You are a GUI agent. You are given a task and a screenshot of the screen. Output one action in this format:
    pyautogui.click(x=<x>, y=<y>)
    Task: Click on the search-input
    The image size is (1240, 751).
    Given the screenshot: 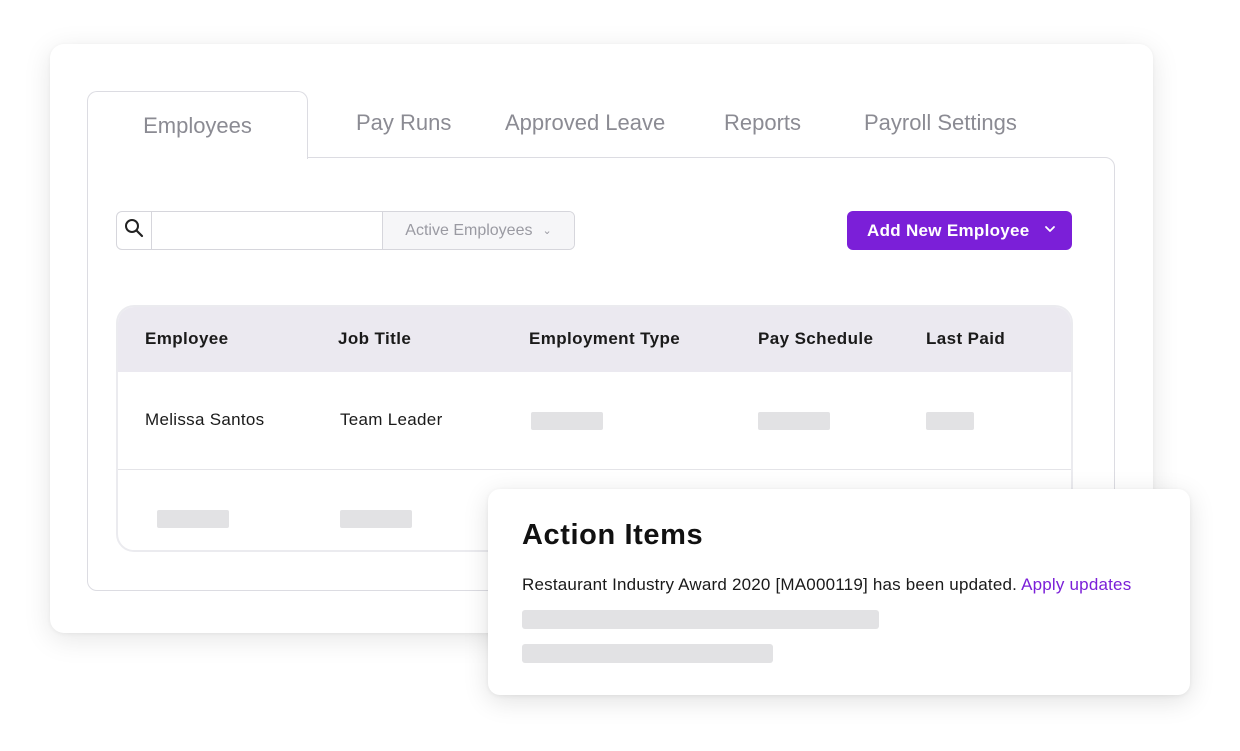 What is the action you would take?
    pyautogui.click(x=267, y=230)
    